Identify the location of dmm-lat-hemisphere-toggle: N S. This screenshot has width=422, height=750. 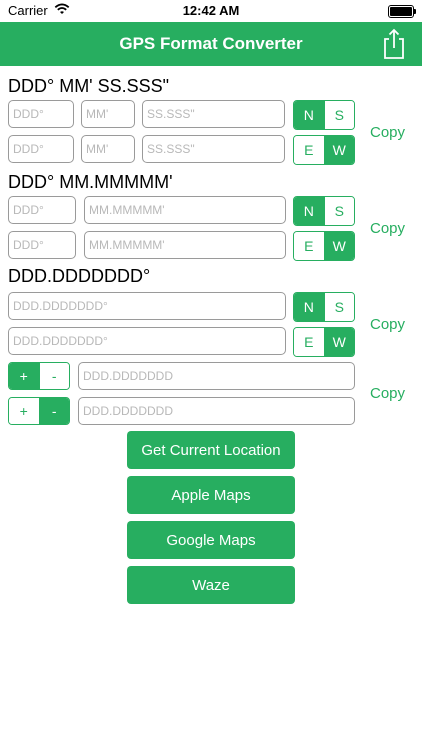
(324, 211).